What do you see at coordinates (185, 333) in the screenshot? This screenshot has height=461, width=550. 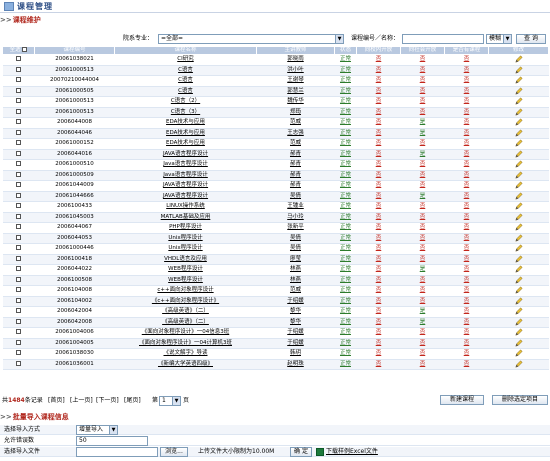 I see `course-name-link: 《面向对象程序设计》一04信息3班` at bounding box center [185, 333].